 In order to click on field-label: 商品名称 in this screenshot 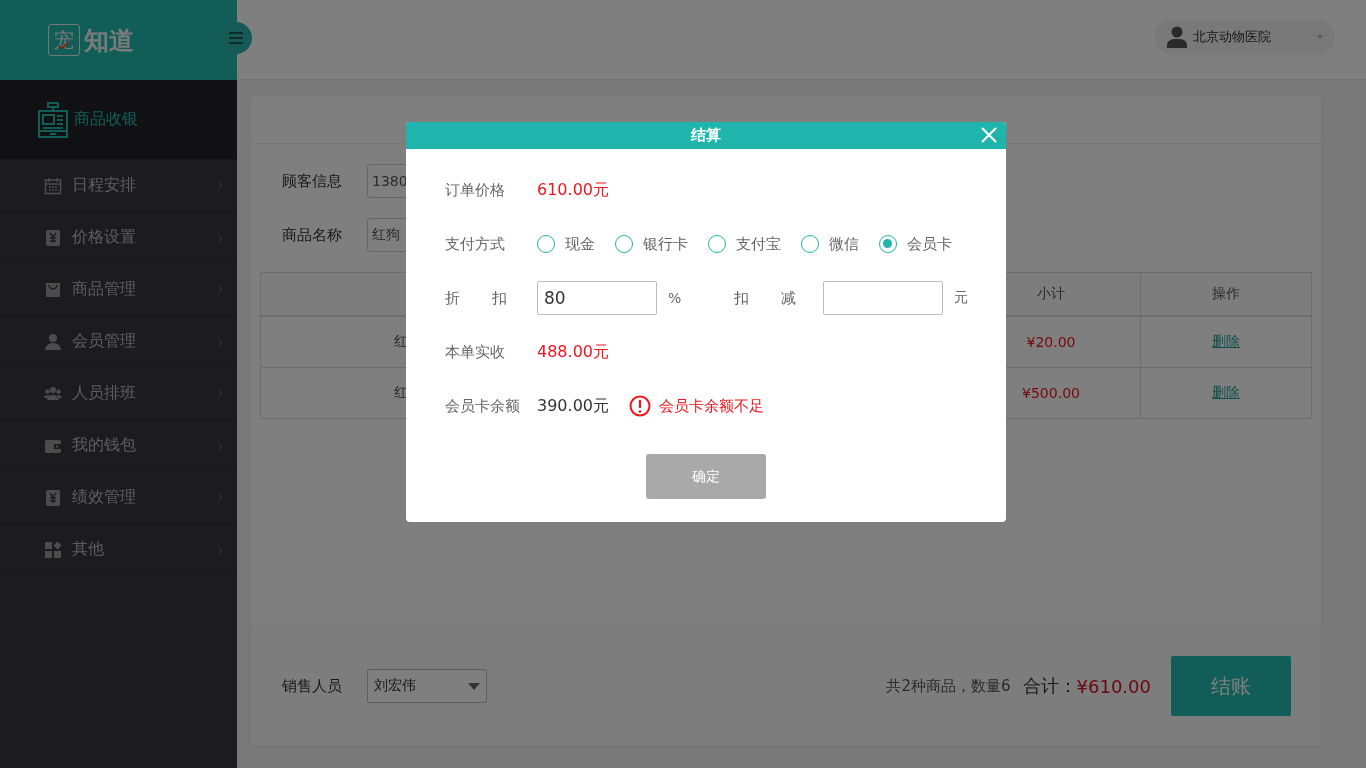, I will do `click(312, 235)`.